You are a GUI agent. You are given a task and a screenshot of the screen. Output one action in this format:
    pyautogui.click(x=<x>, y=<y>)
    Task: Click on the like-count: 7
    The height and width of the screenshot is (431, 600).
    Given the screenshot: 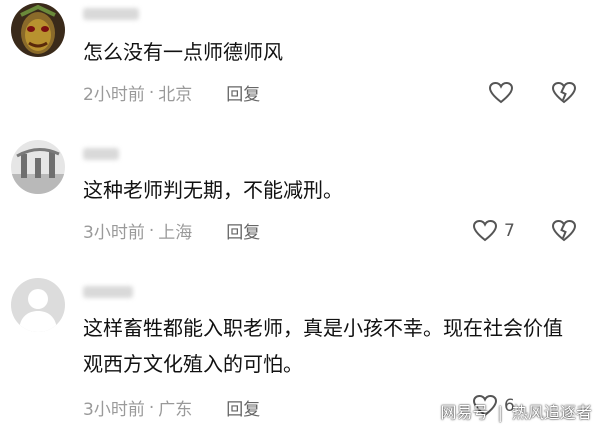 What is the action you would take?
    pyautogui.click(x=509, y=231)
    